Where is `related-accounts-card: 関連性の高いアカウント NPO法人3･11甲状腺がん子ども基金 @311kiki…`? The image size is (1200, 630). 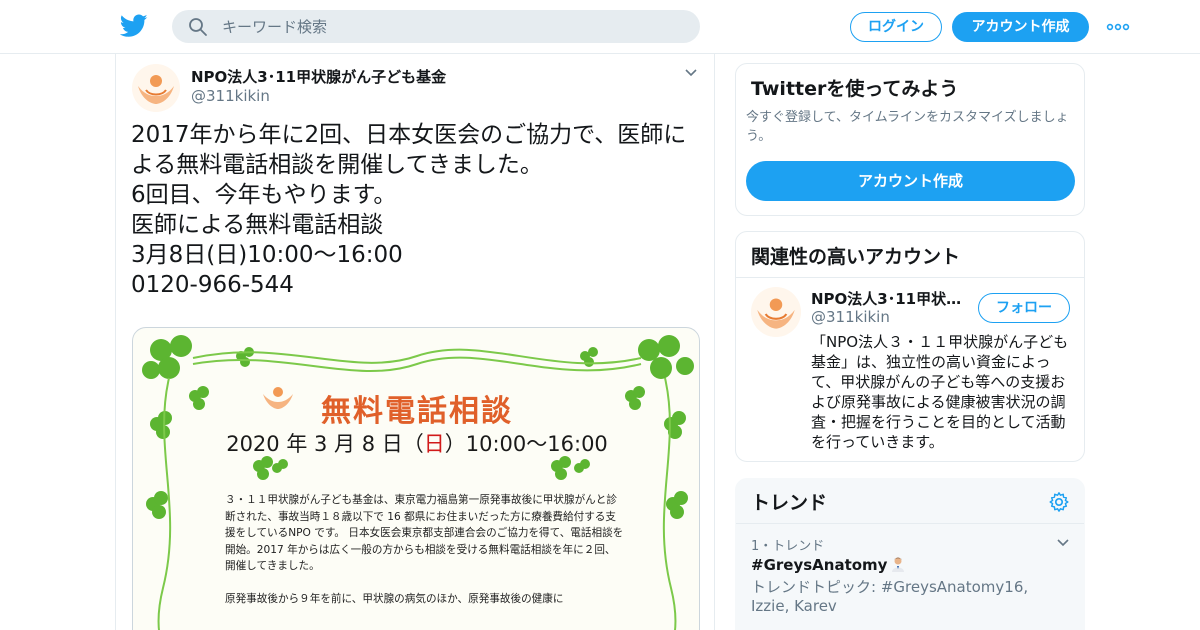
related-accounts-card: 関連性の高いアカウント NPO法人3･11甲状腺がん子ども基金 @311kiki… is located at coordinates (910, 346).